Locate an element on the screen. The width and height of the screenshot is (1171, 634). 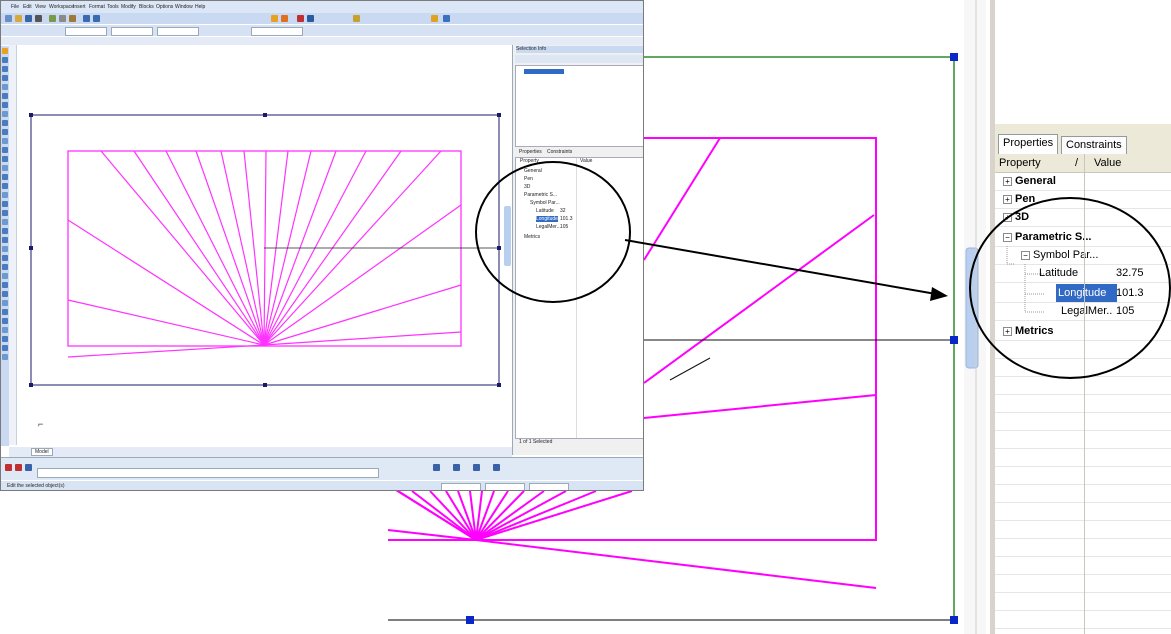
dock-col-value: Value is located at coordinates (586, 161).